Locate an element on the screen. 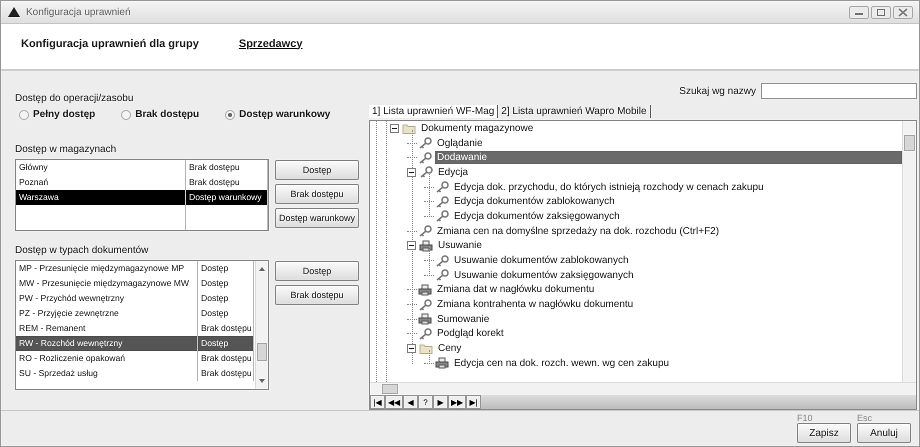 The height and width of the screenshot is (447, 920). tree-item: Usuwanie dokumentów zaksięgowanych is located at coordinates (544, 275).